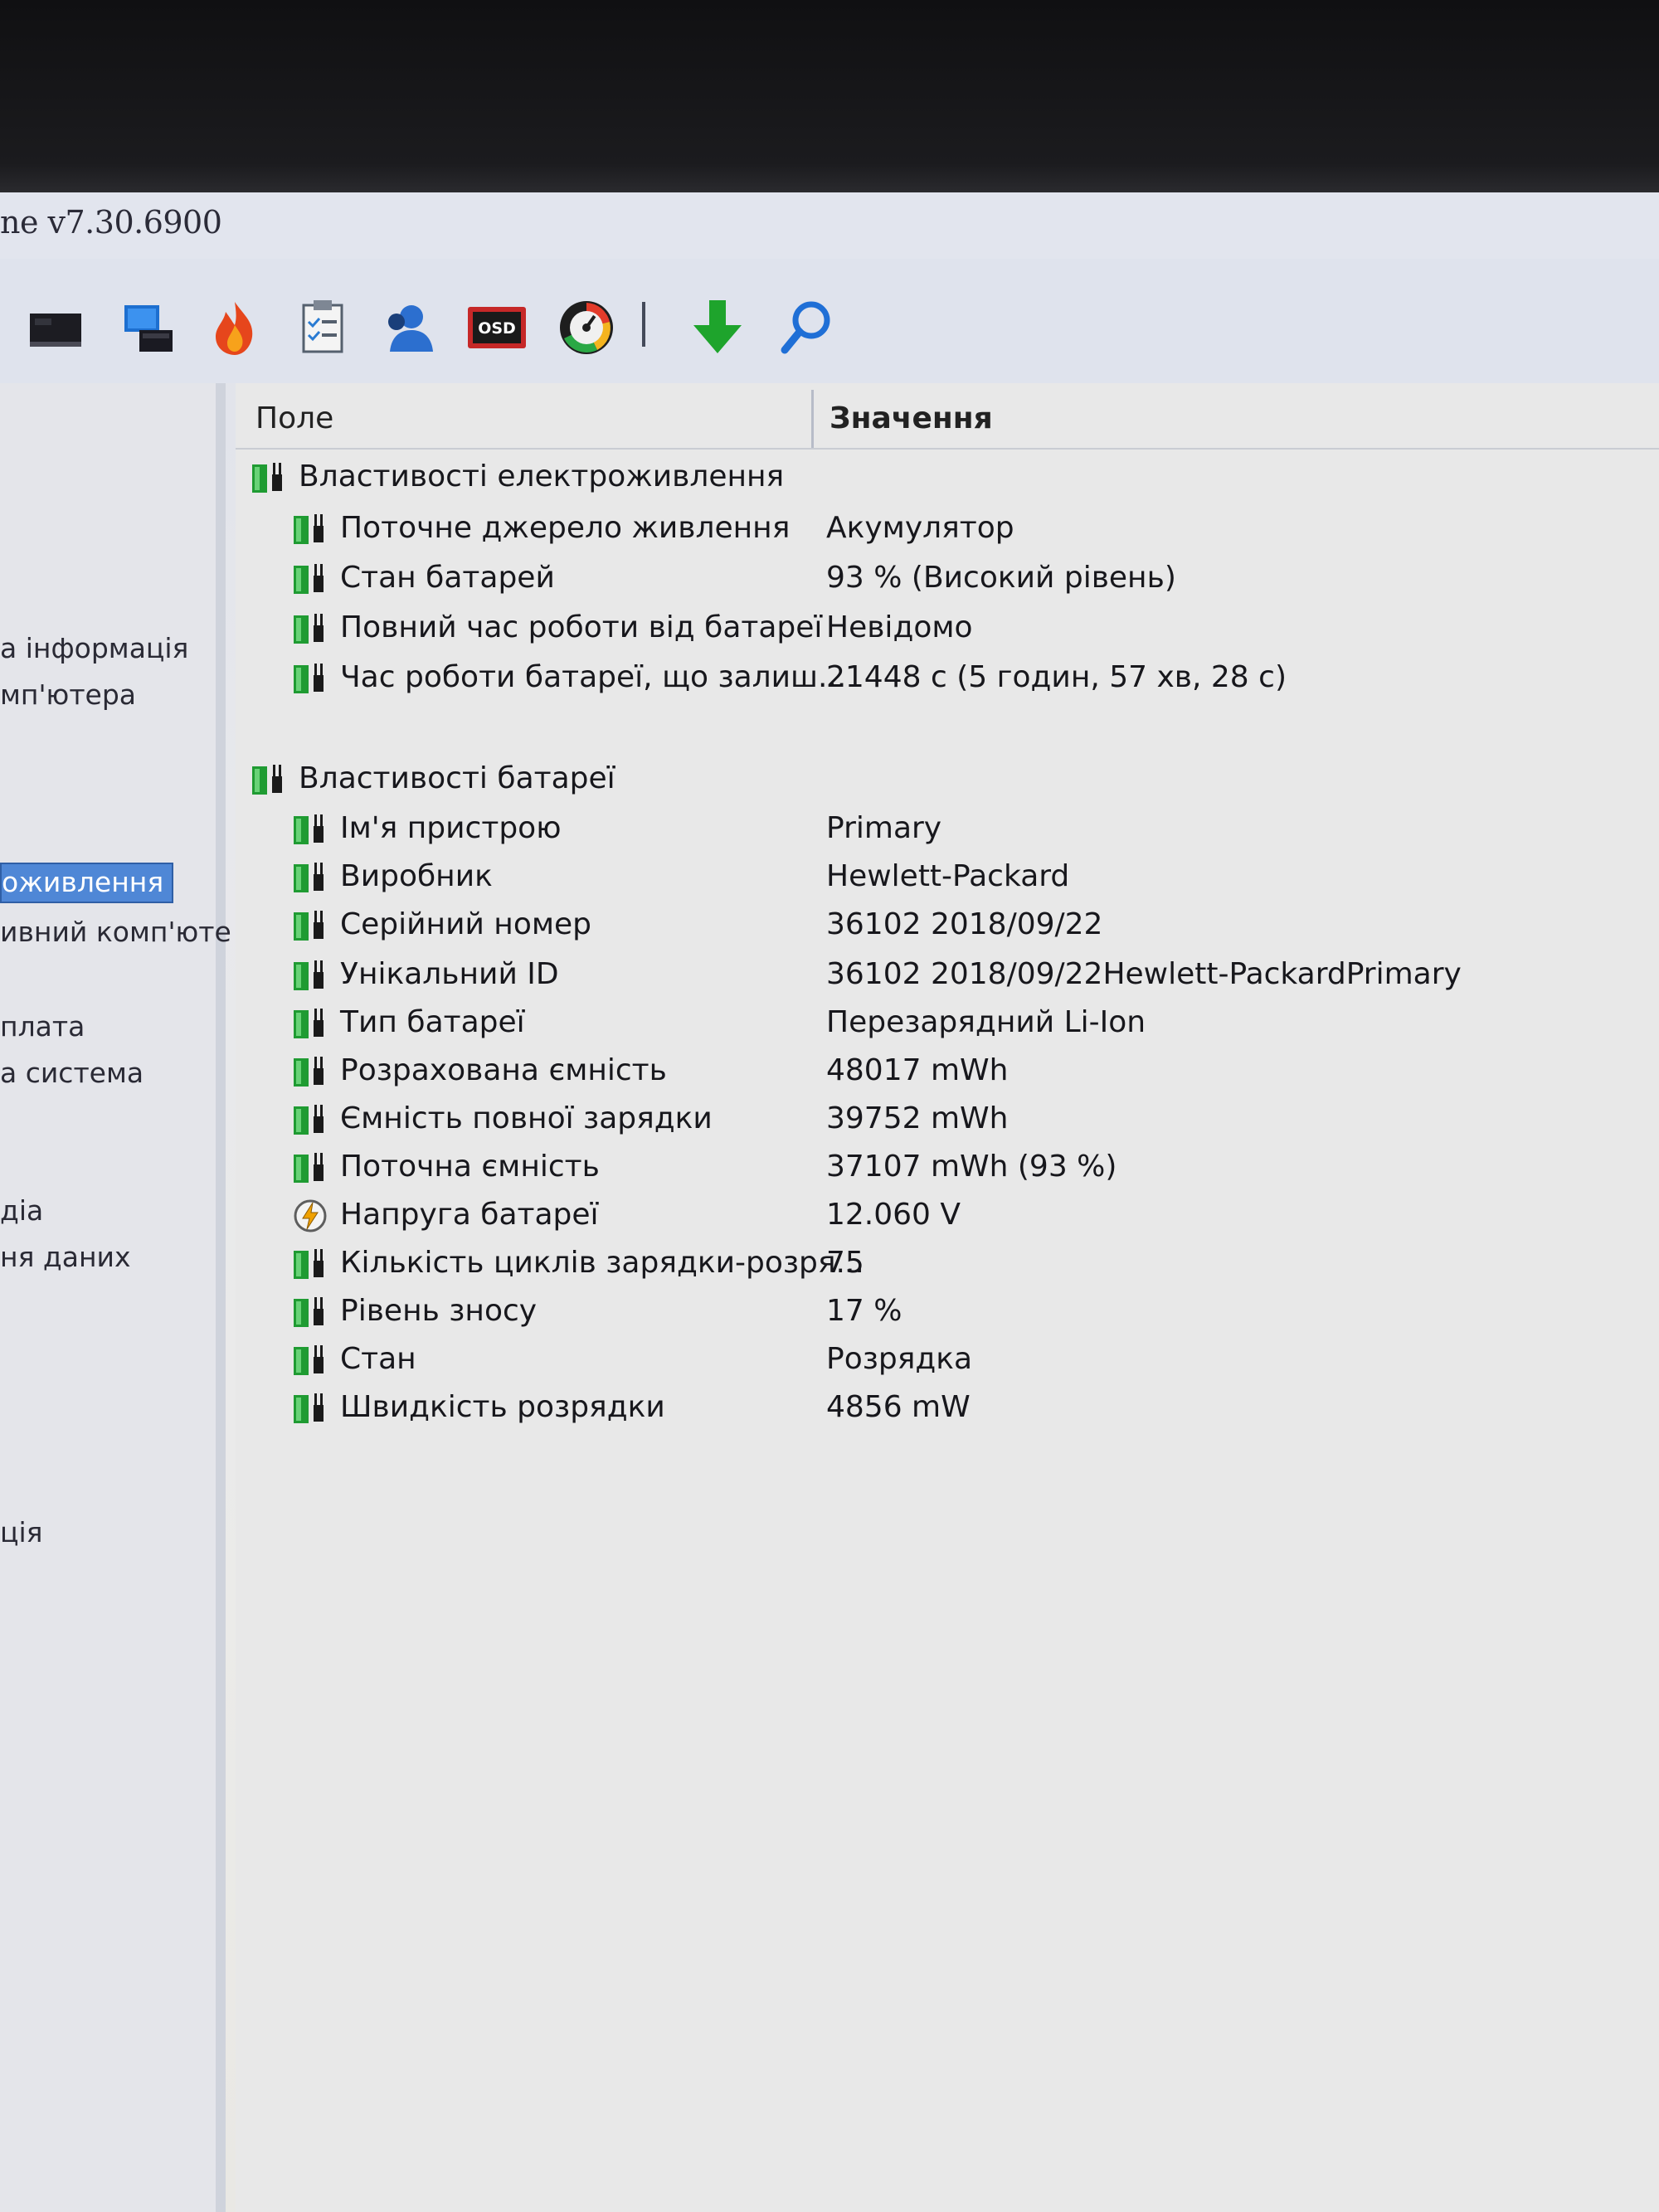  Describe the element at coordinates (65, 1257) in the screenshot. I see `sidebar-item-storage: ня даних` at that location.